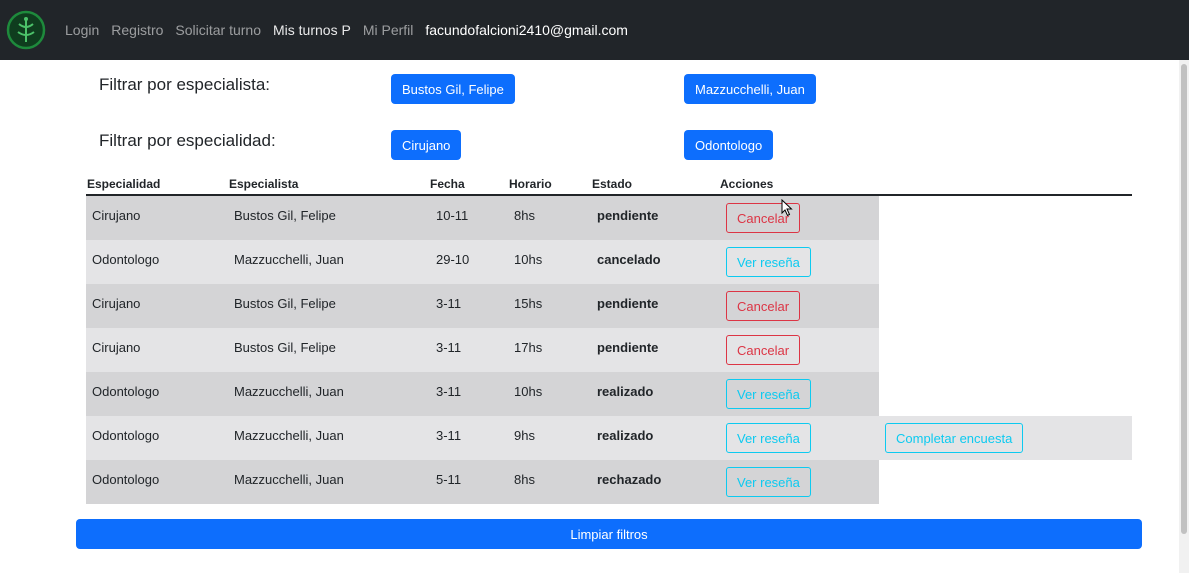 The image size is (1189, 573). Describe the element at coordinates (629, 479) in the screenshot. I see `cell-estado: rechazado` at that location.